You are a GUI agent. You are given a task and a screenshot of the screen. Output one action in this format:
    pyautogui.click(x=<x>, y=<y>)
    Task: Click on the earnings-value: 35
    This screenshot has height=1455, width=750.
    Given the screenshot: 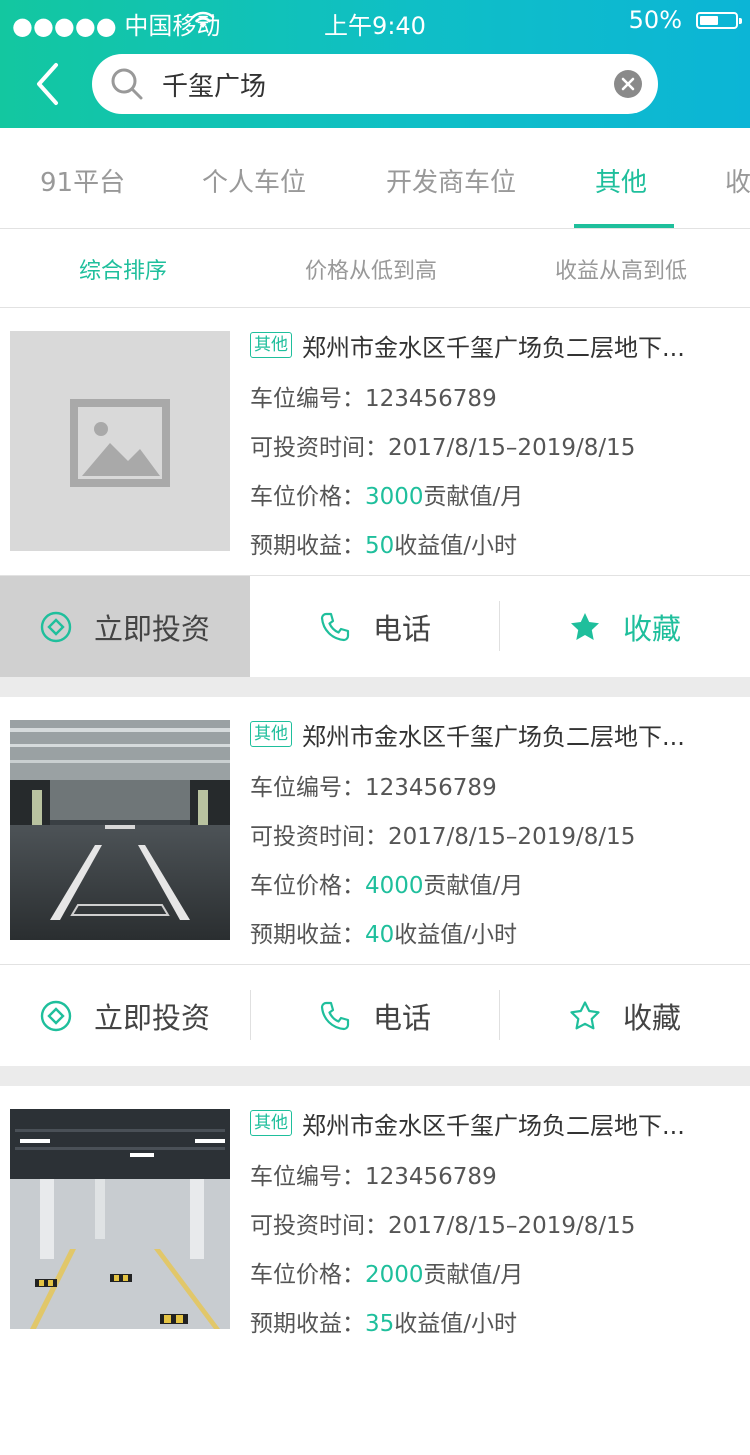 What is the action you would take?
    pyautogui.click(x=380, y=1324)
    